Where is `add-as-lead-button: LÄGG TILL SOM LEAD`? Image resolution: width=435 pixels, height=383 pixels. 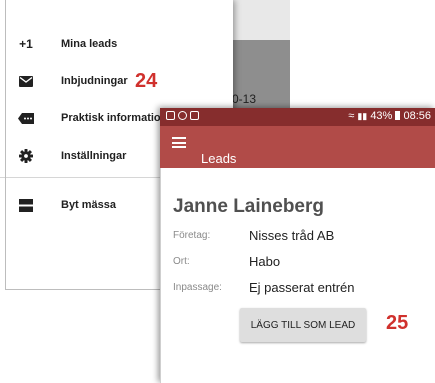
add-as-lead-button: LÄGG TILL SOM LEAD is located at coordinates (303, 325).